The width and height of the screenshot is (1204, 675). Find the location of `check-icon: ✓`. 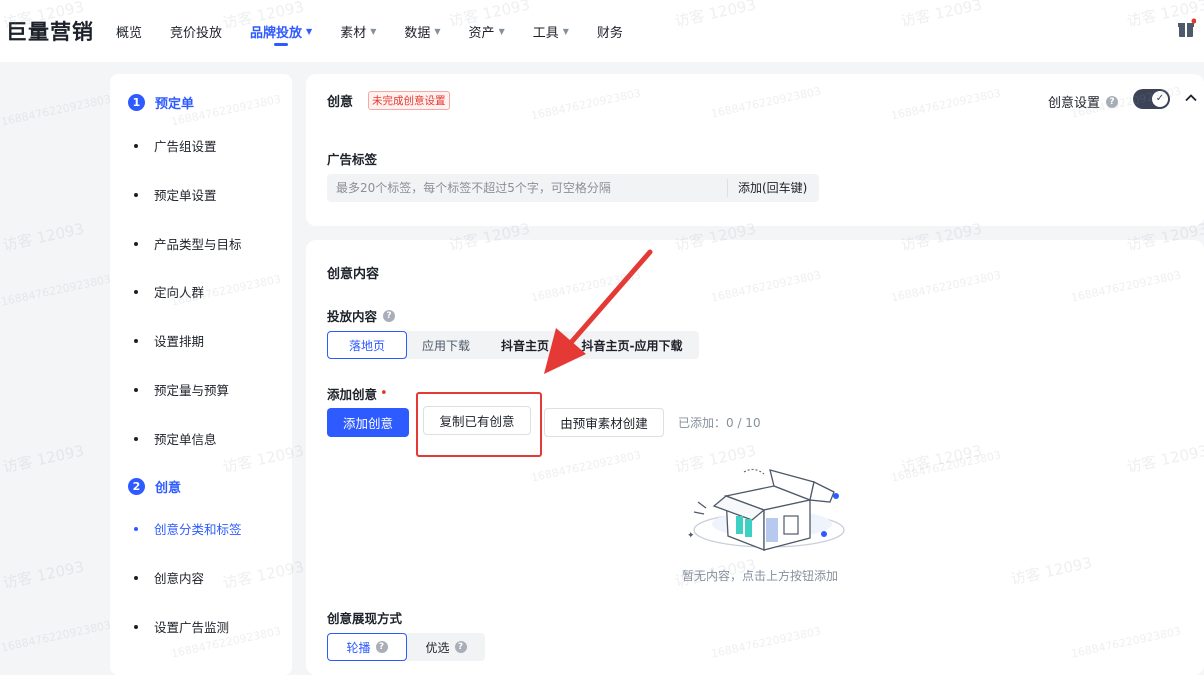

check-icon: ✓ is located at coordinates (1160, 99).